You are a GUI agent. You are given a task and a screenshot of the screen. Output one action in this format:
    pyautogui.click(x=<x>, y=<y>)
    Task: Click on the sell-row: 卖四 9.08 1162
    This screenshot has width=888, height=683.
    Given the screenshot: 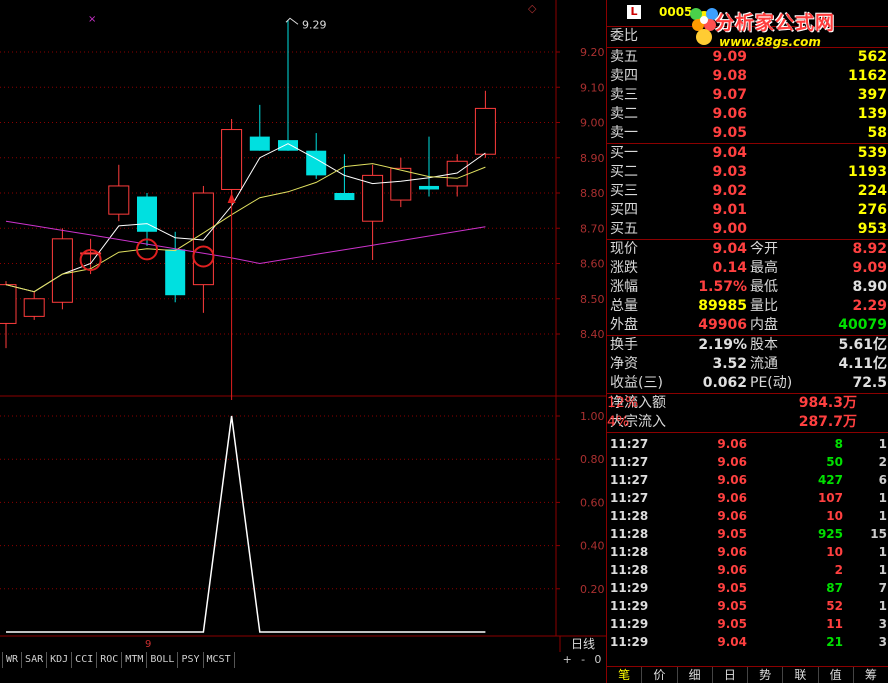 What is the action you would take?
    pyautogui.click(x=747, y=76)
    